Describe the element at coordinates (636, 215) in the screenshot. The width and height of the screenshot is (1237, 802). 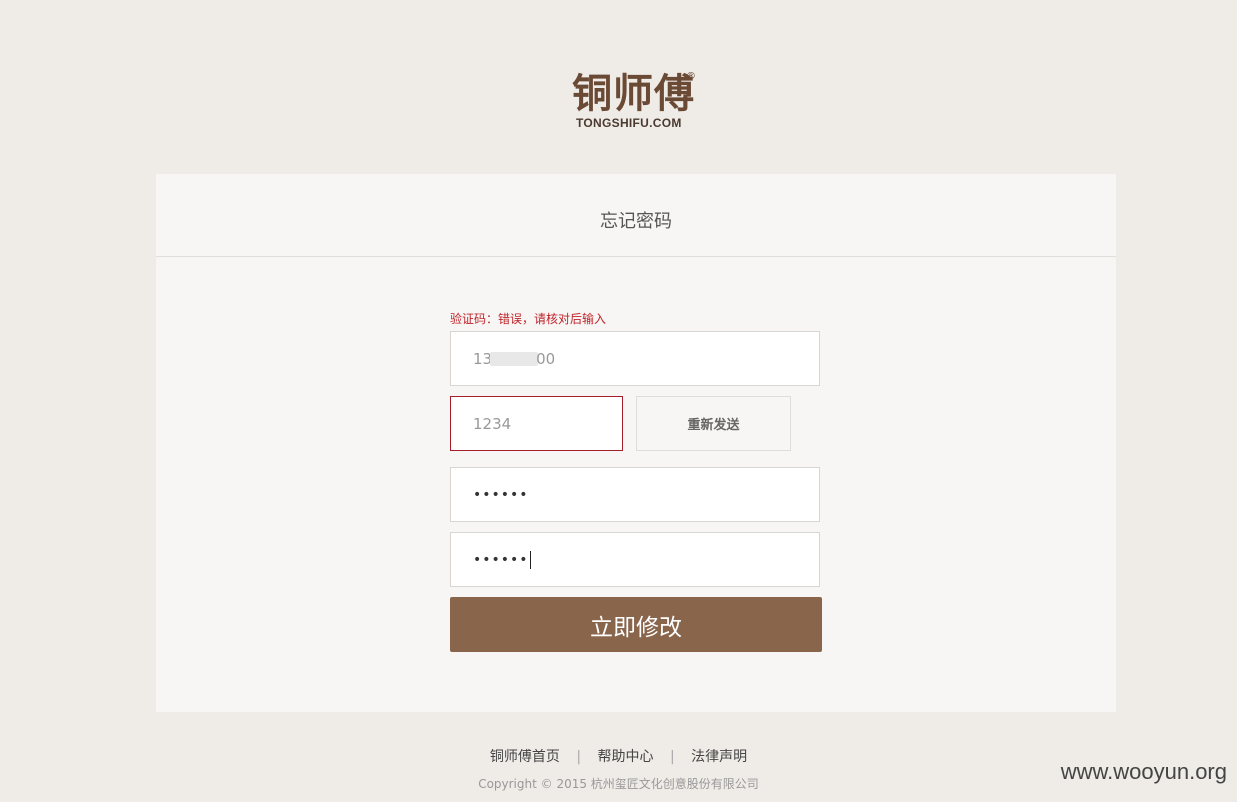
I see `page-title: 忘记密码` at that location.